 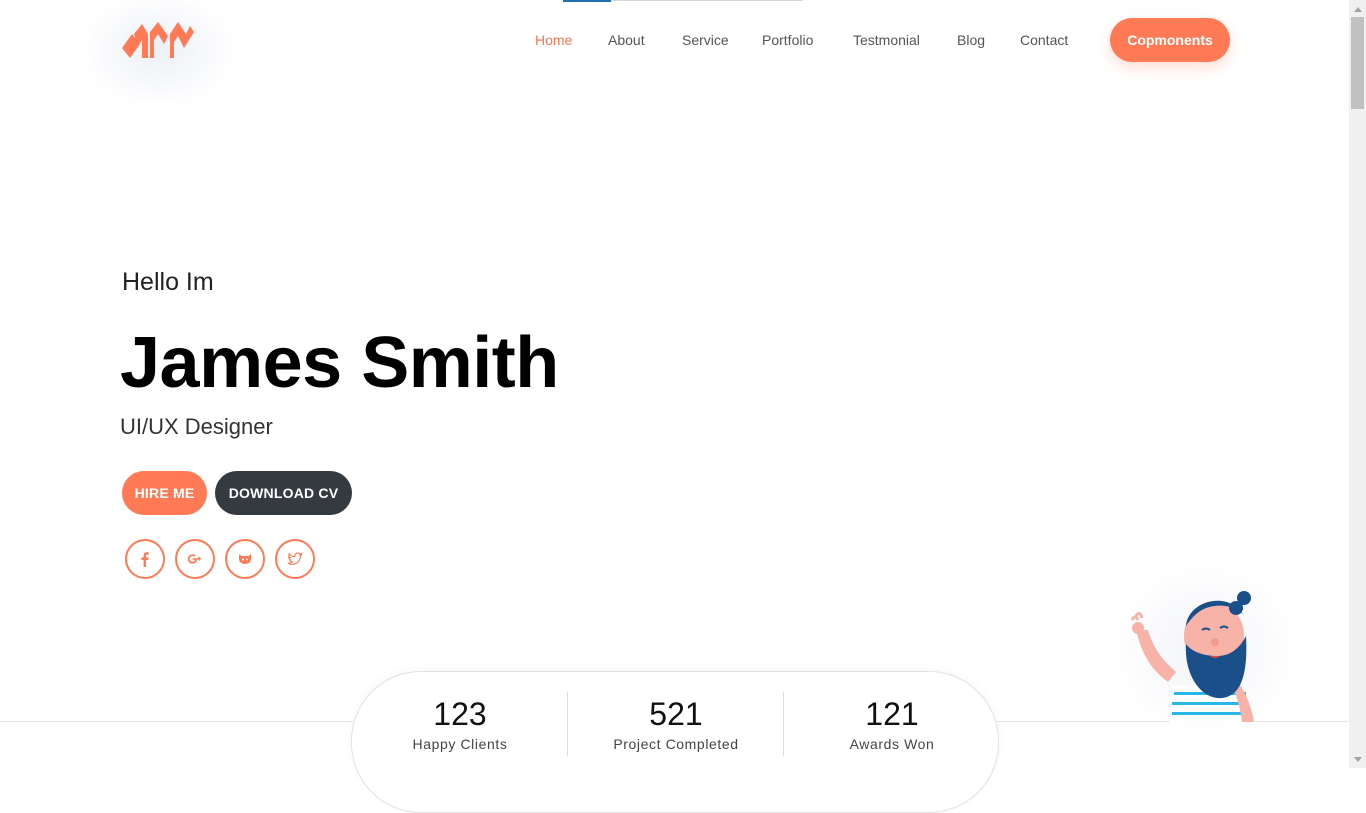 I want to click on google-plus-icon, so click(x=194, y=559).